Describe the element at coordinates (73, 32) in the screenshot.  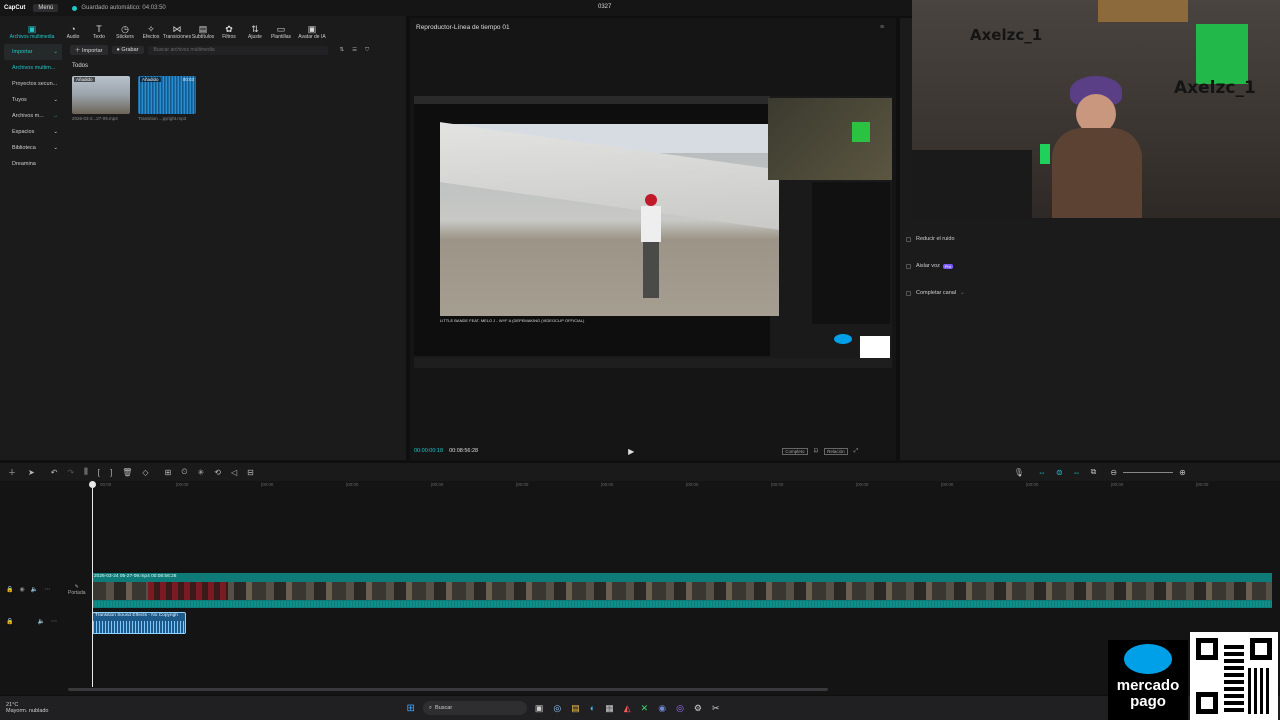
I see `tool-audio: ◔ Audio` at that location.